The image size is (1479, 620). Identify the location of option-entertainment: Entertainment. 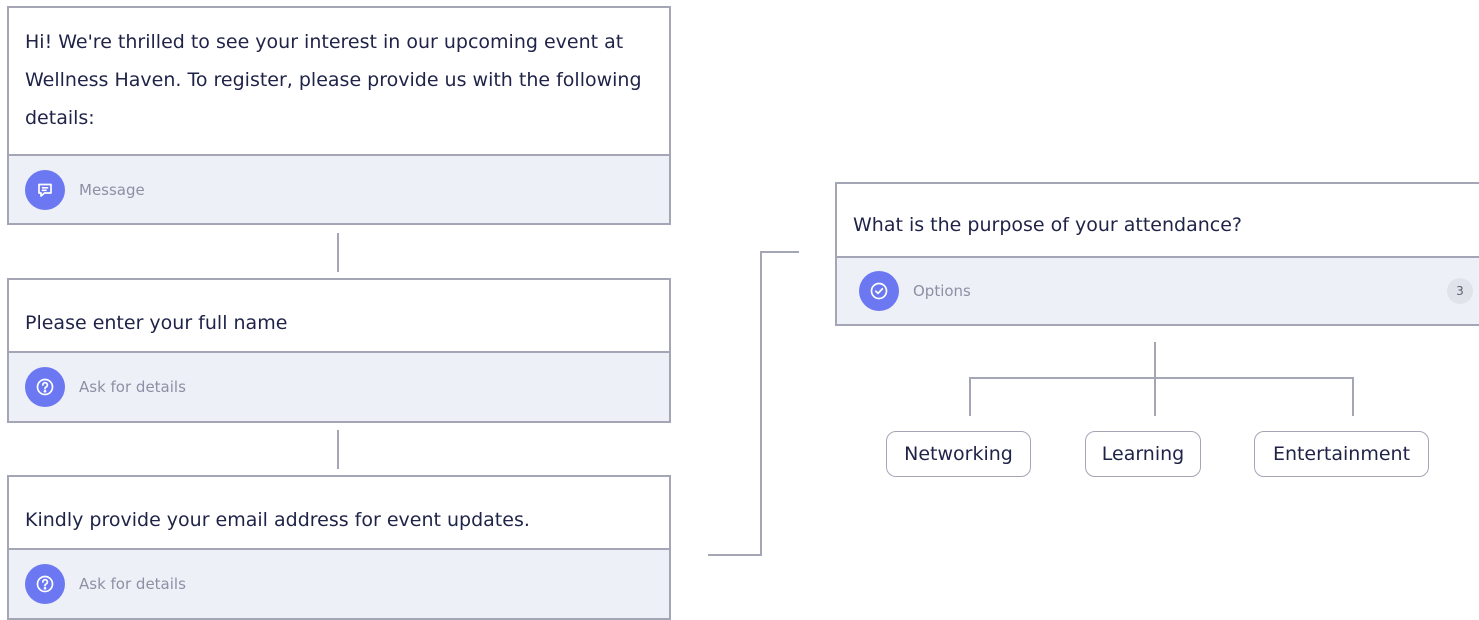
(1341, 454).